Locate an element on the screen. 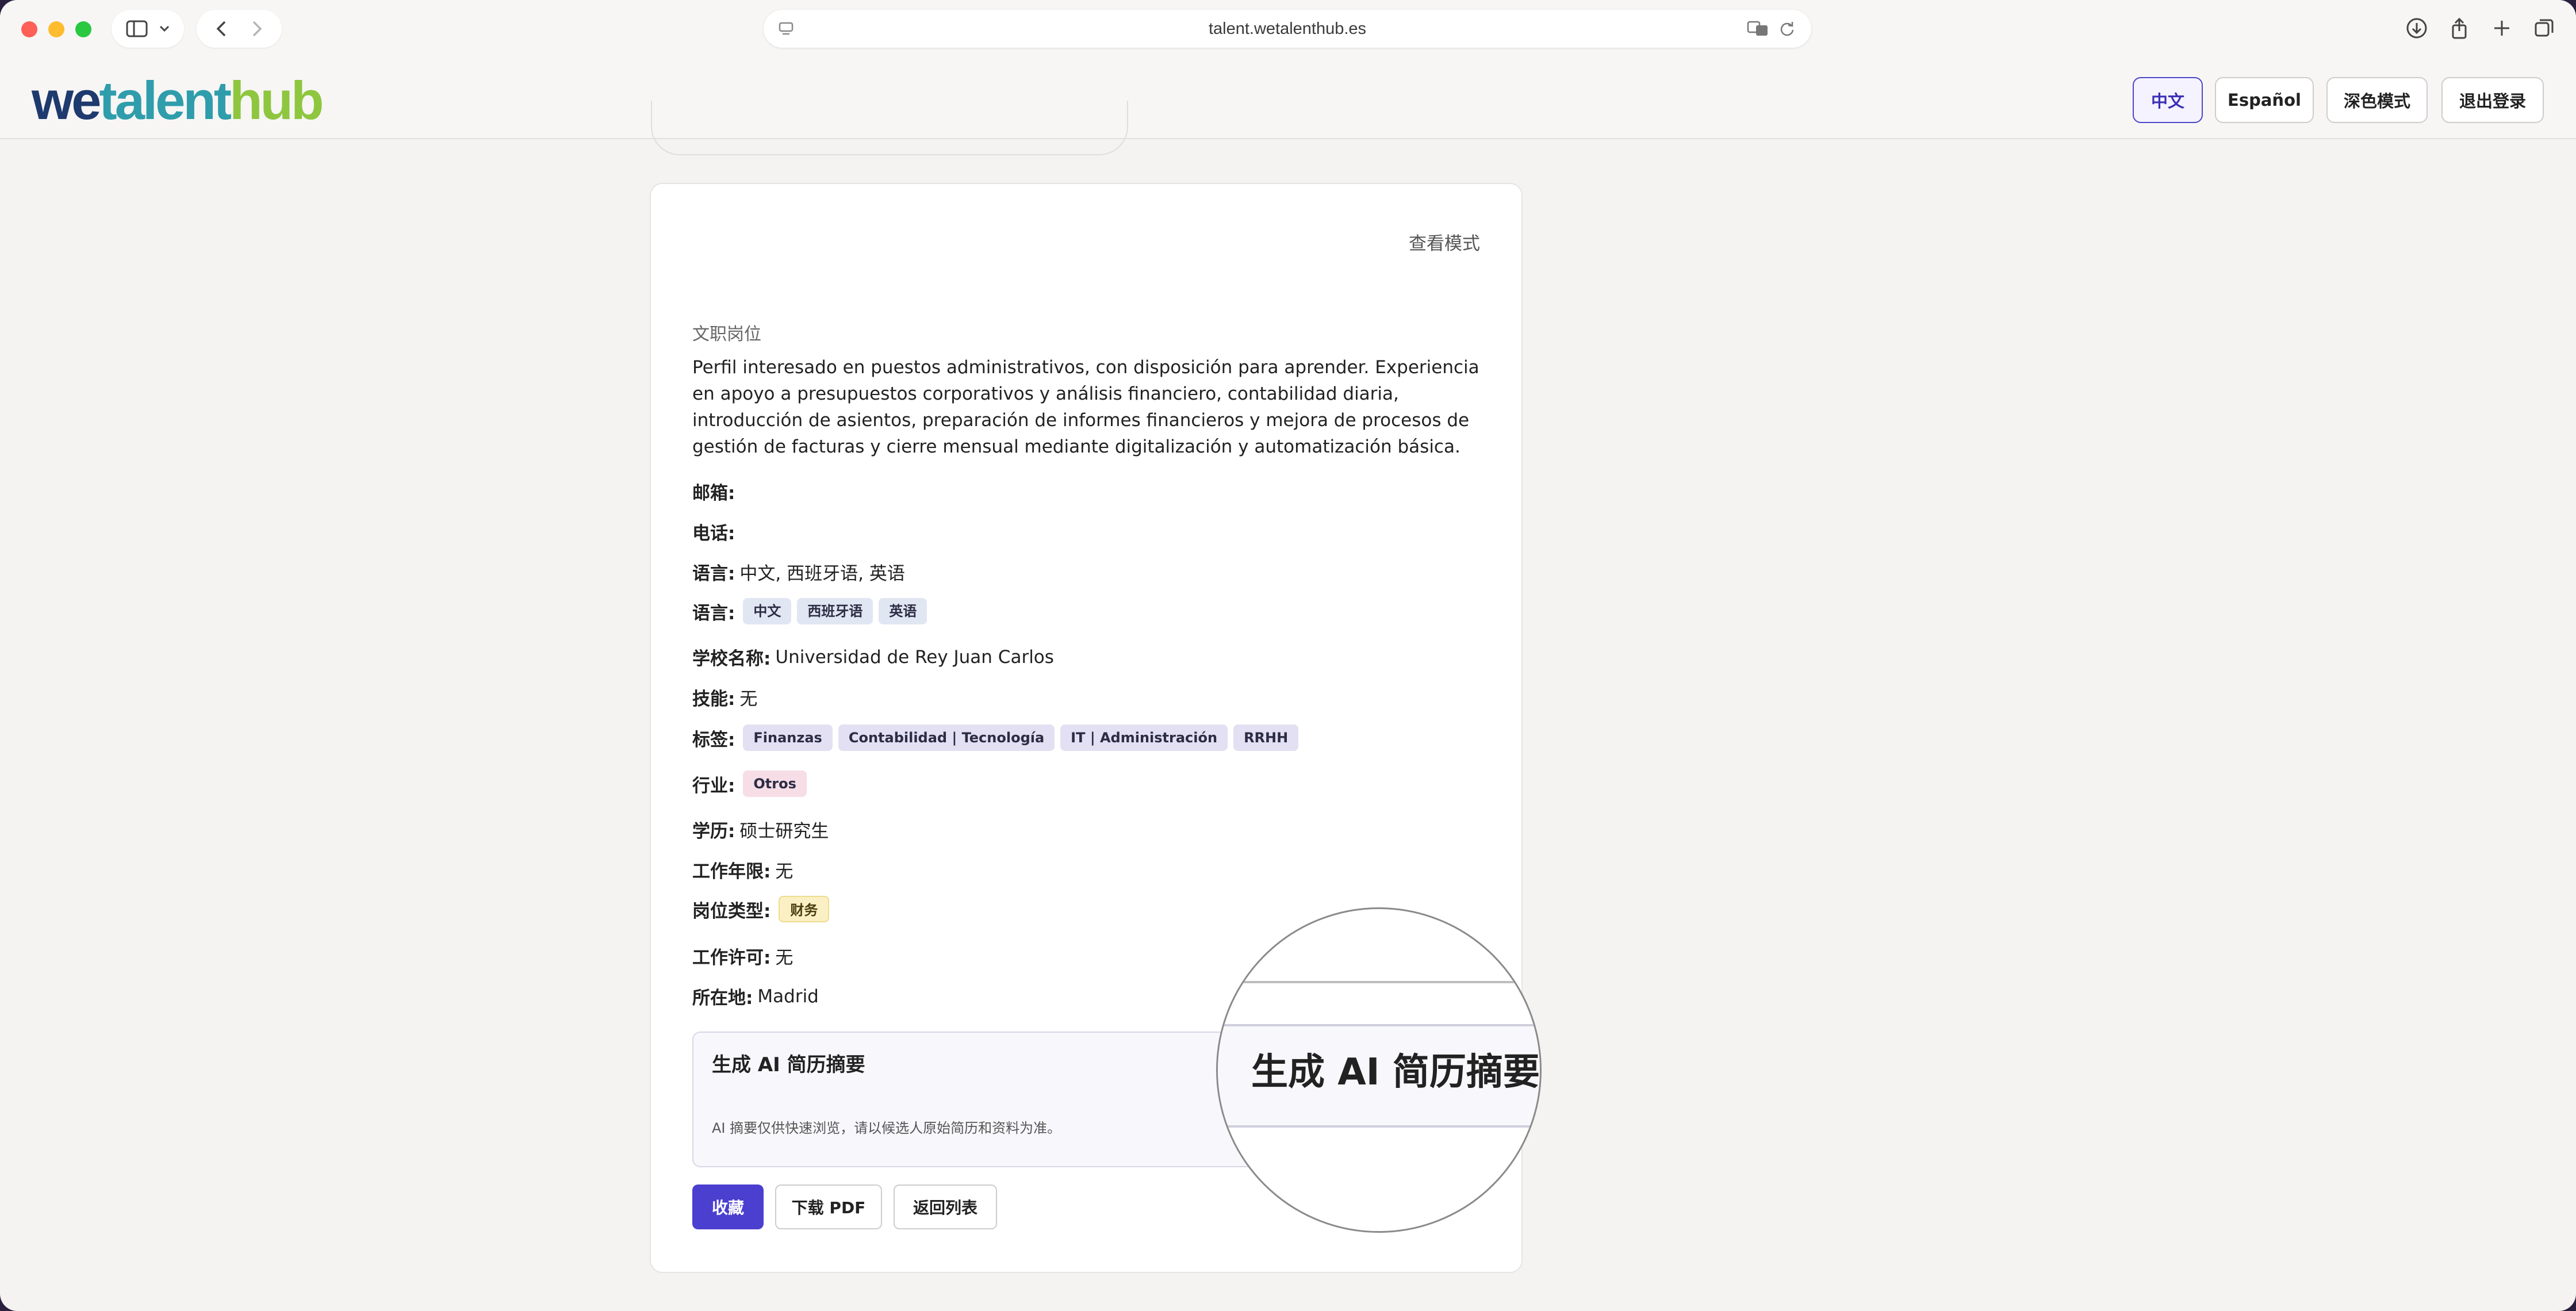 The width and height of the screenshot is (2576, 1311). back-to-list-button: 返回列表 is located at coordinates (945, 1206).